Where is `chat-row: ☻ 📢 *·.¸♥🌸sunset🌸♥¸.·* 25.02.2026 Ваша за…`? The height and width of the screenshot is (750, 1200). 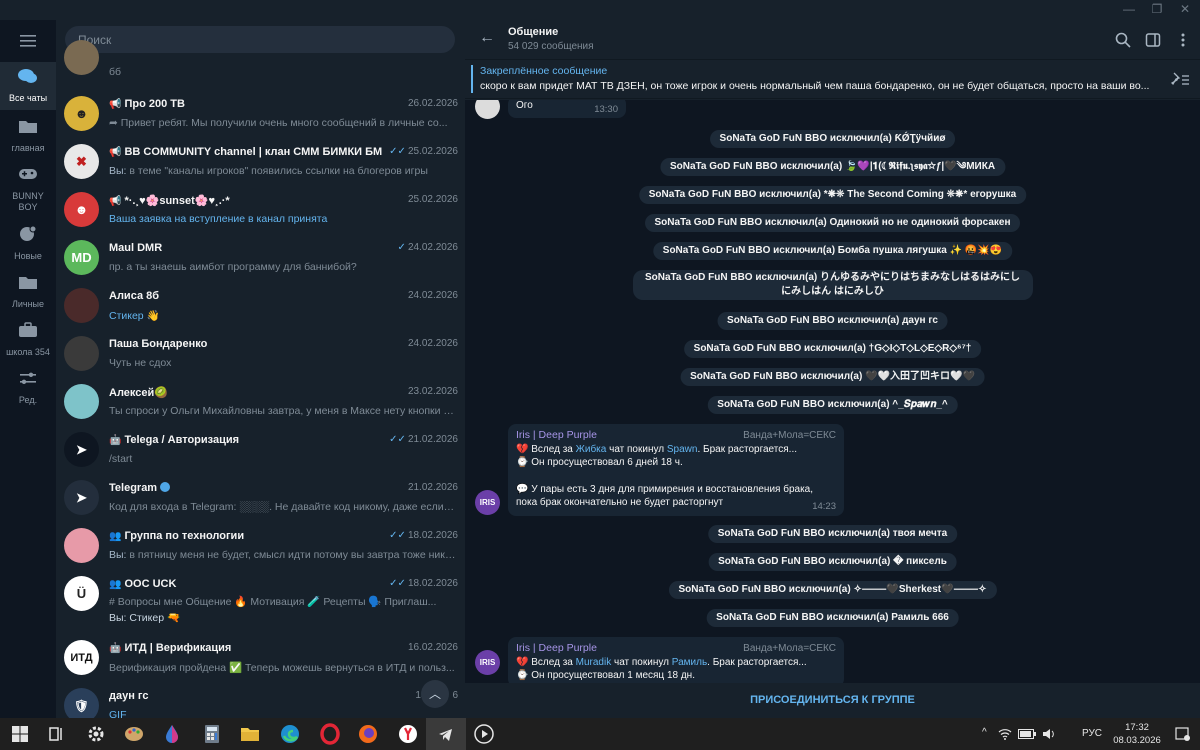 chat-row: ☻ 📢 *·.¸♥🌸sunset🌸♥¸.·* 25.02.2026 Ваша за… is located at coordinates (260, 210).